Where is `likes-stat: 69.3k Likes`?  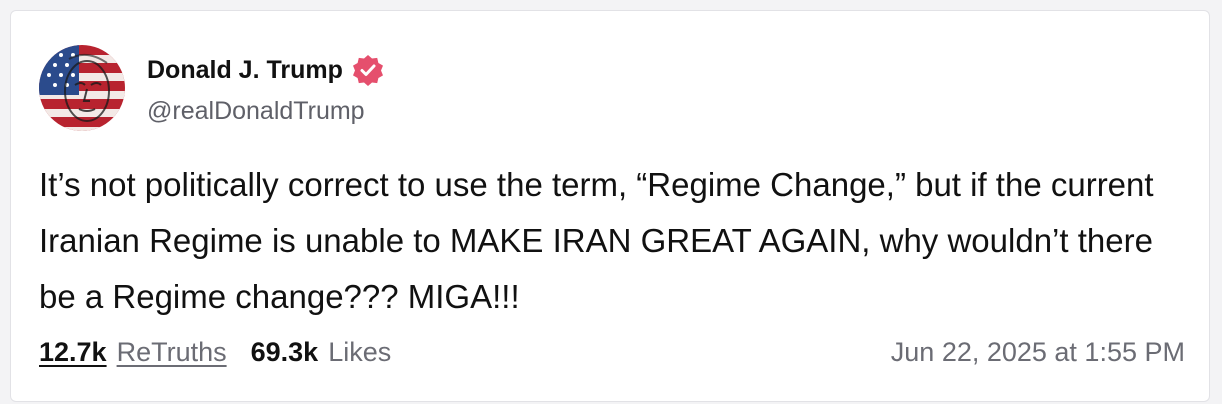
likes-stat: 69.3k Likes is located at coordinates (321, 352).